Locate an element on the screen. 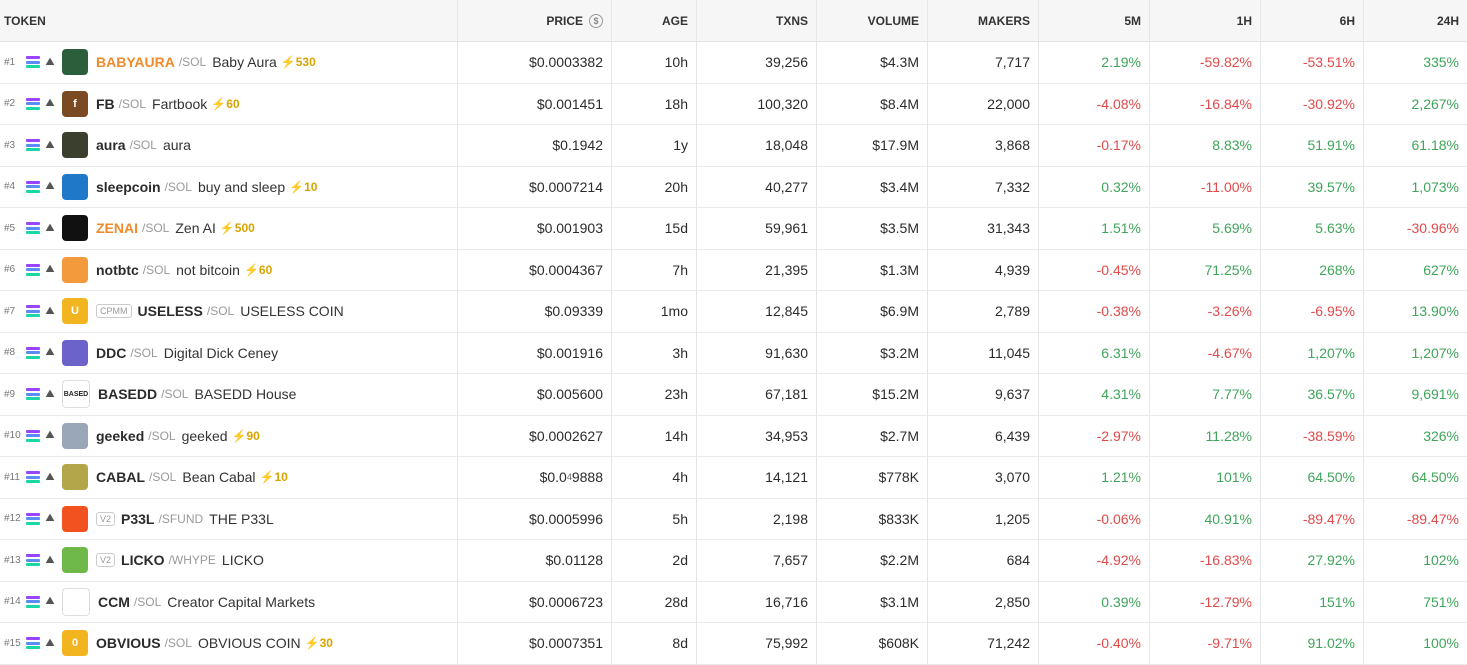 The image size is (1467, 665). makers-value: 4,939 is located at coordinates (1012, 269).